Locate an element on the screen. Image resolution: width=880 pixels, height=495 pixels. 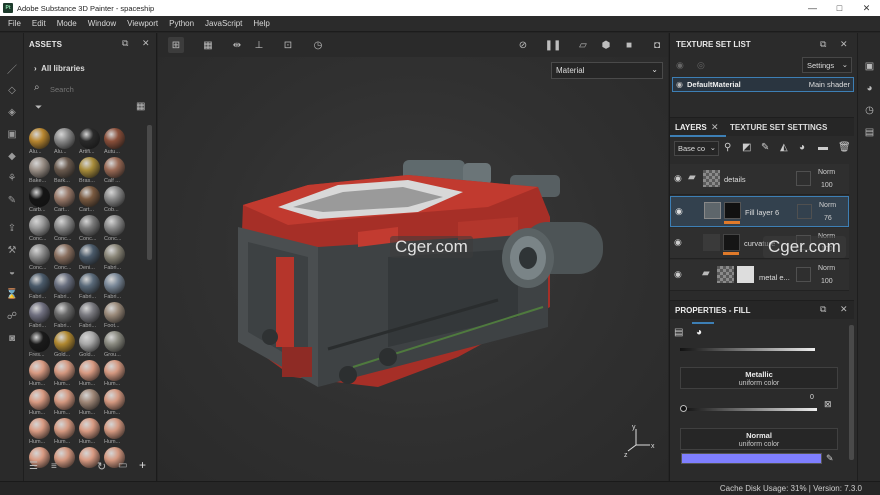
metallic-slider is located at coordinates (750, 409).